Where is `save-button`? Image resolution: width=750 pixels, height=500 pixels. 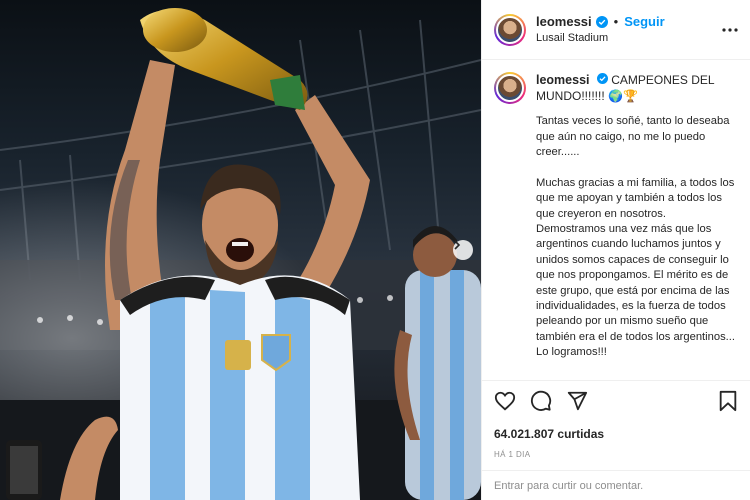
save-button is located at coordinates (728, 401).